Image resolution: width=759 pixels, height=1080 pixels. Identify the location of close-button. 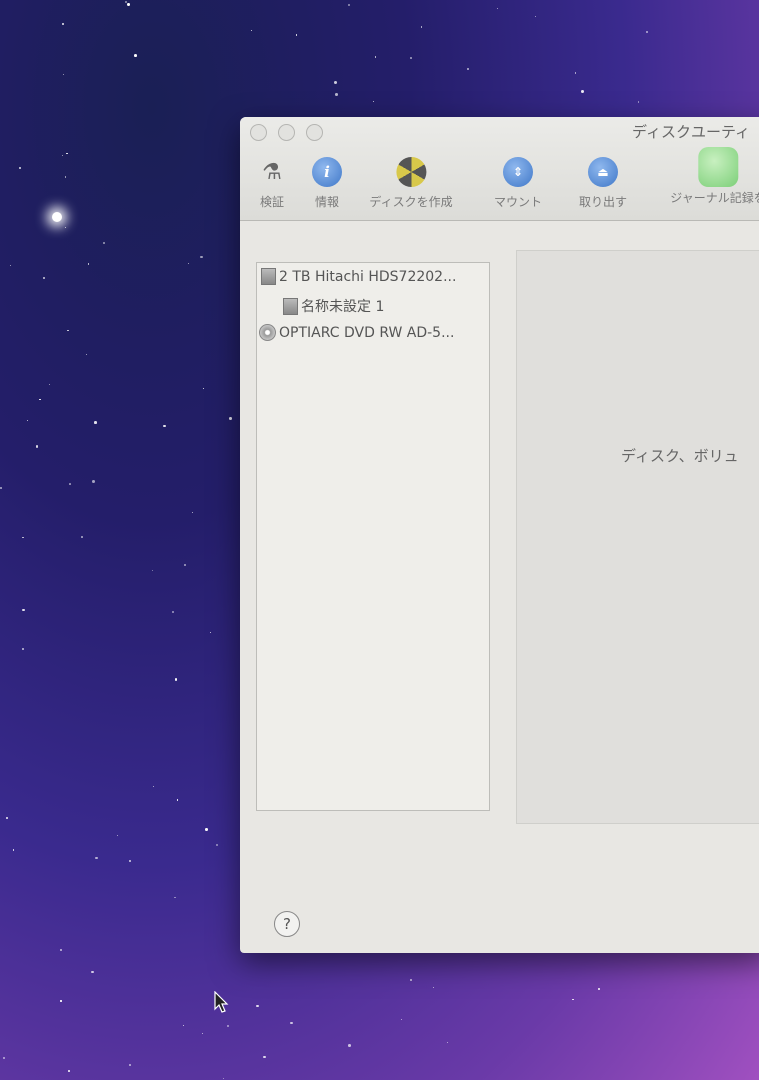
(258, 132).